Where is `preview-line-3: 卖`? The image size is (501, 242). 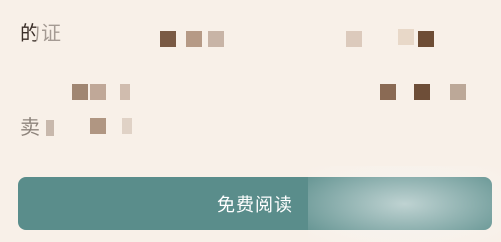 preview-line-3: 卖 is located at coordinates (83, 127).